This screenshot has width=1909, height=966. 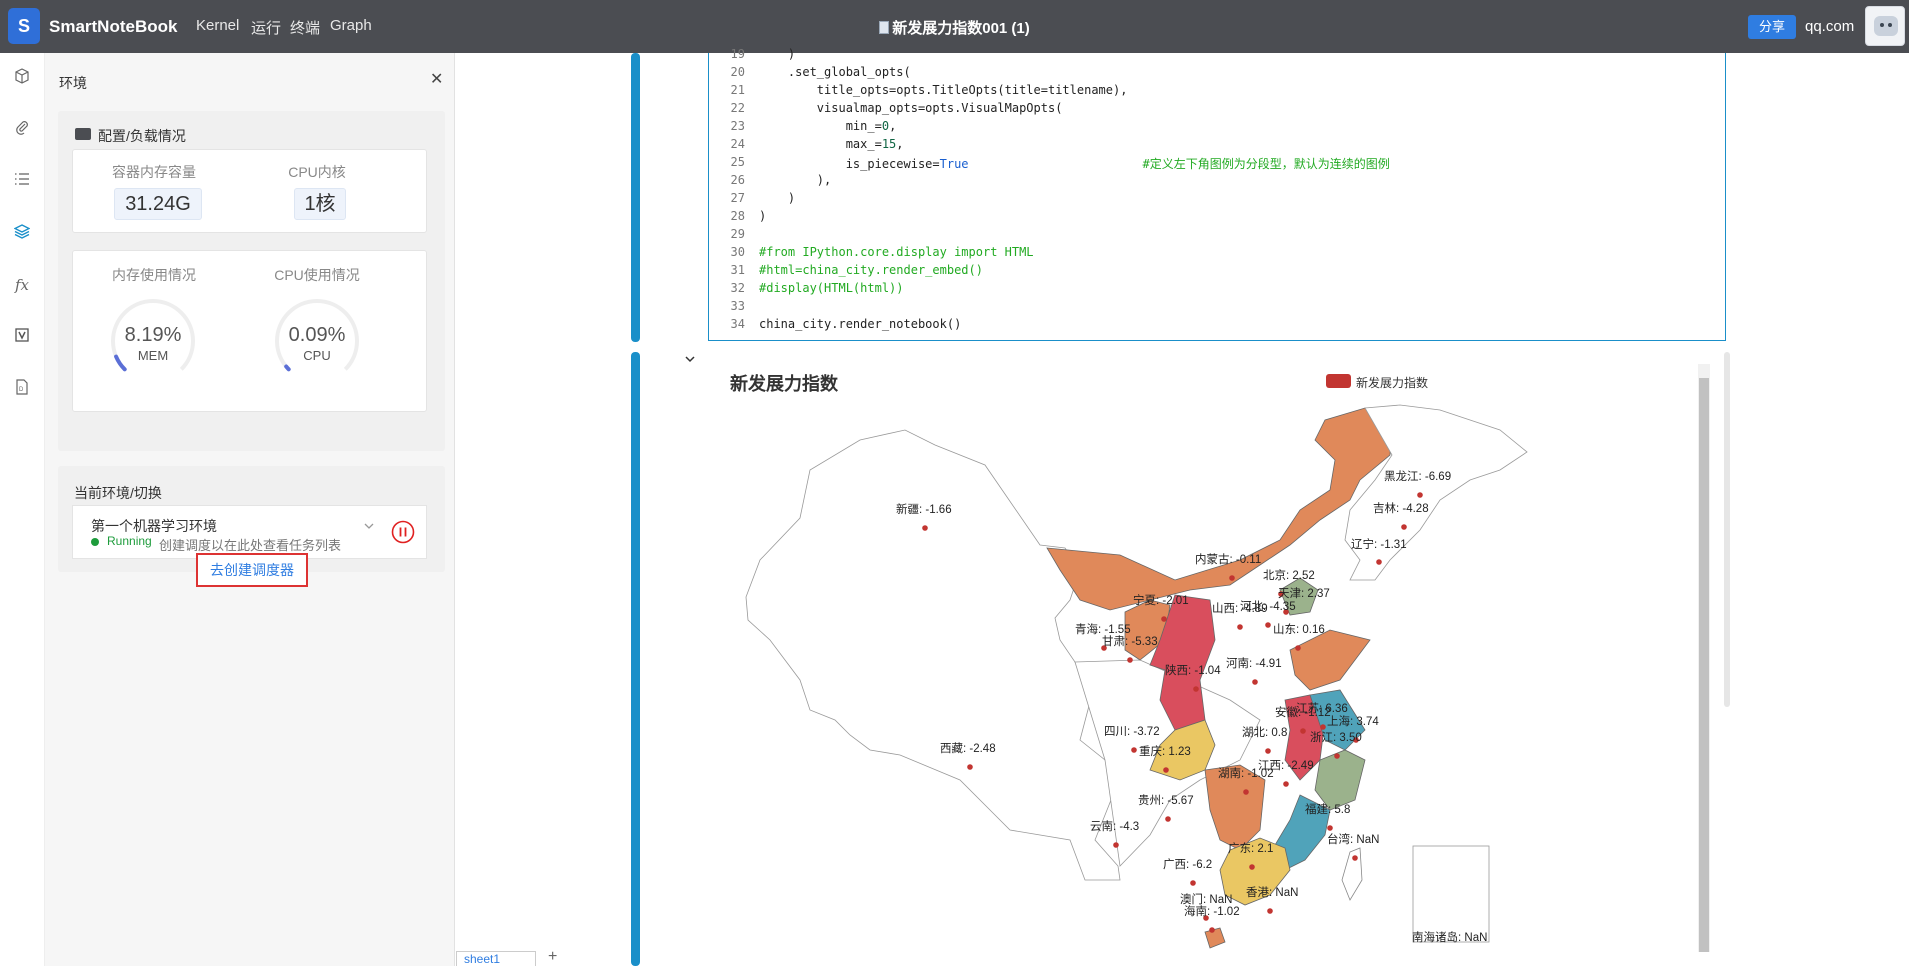 What do you see at coordinates (1704, 665) in the screenshot?
I see `output-scrollbar-thumb` at bounding box center [1704, 665].